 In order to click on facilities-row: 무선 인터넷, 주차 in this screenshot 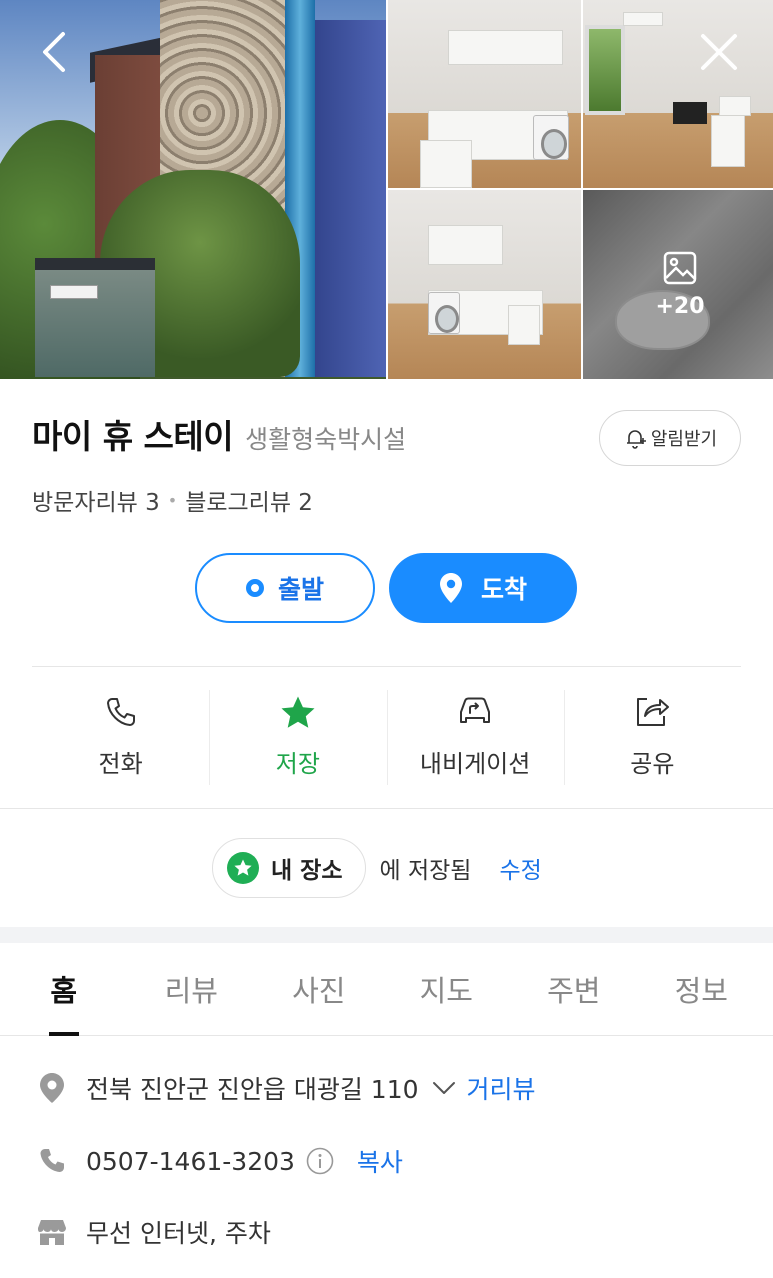, I will do `click(153, 1232)`.